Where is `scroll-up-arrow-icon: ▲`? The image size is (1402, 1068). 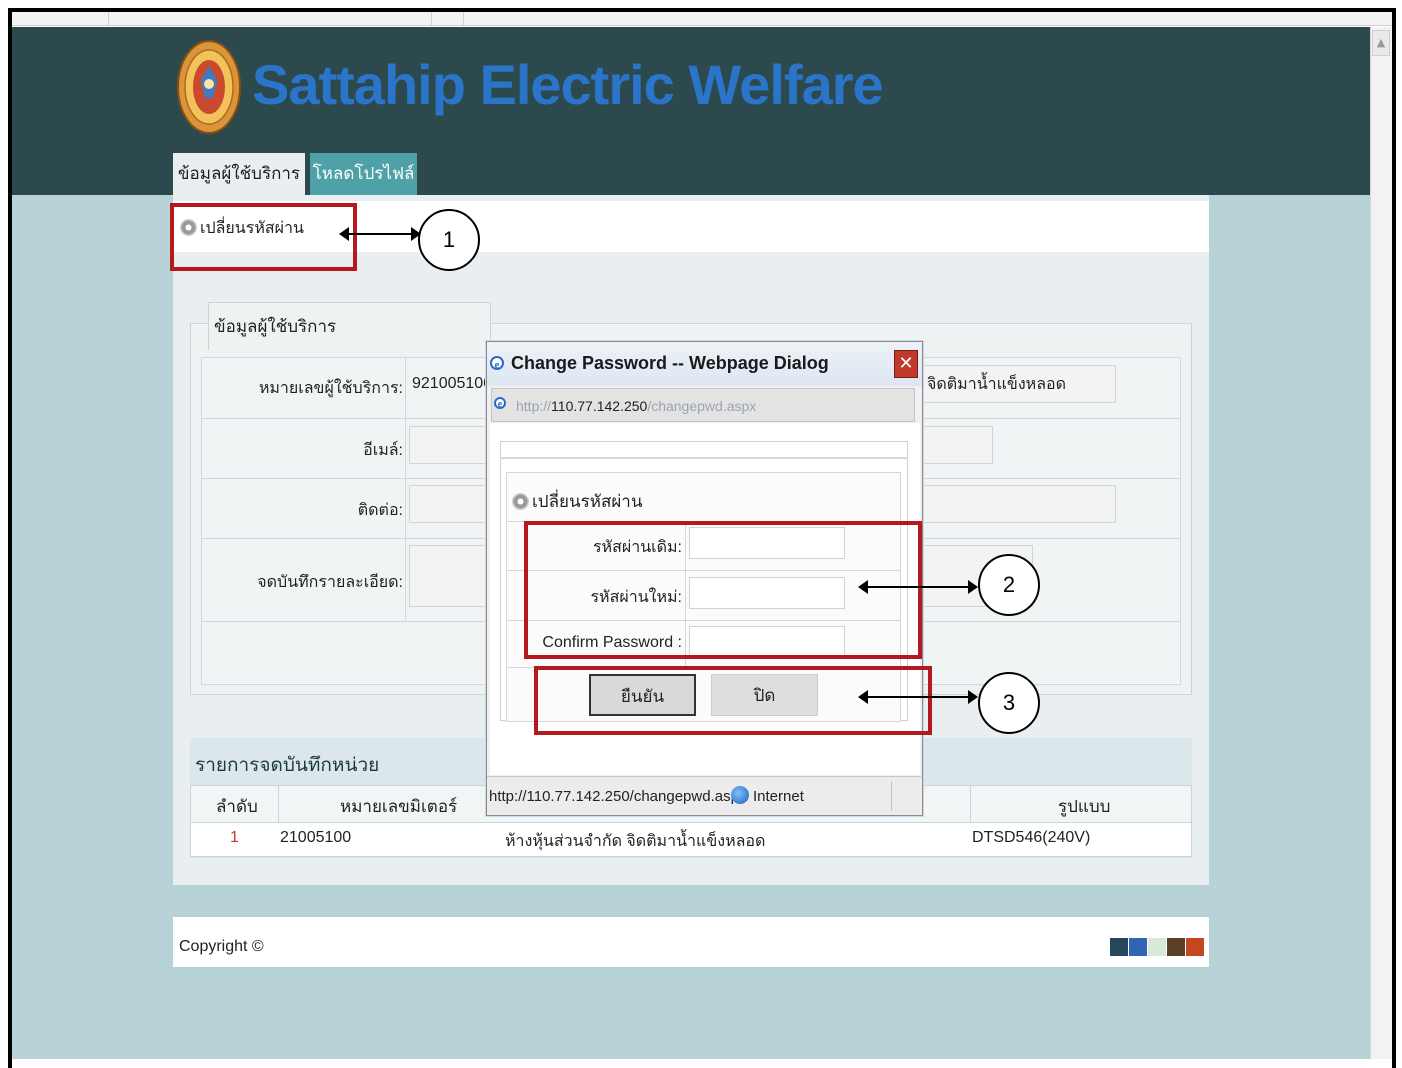
scroll-up-arrow-icon: ▲ is located at coordinates (1381, 43).